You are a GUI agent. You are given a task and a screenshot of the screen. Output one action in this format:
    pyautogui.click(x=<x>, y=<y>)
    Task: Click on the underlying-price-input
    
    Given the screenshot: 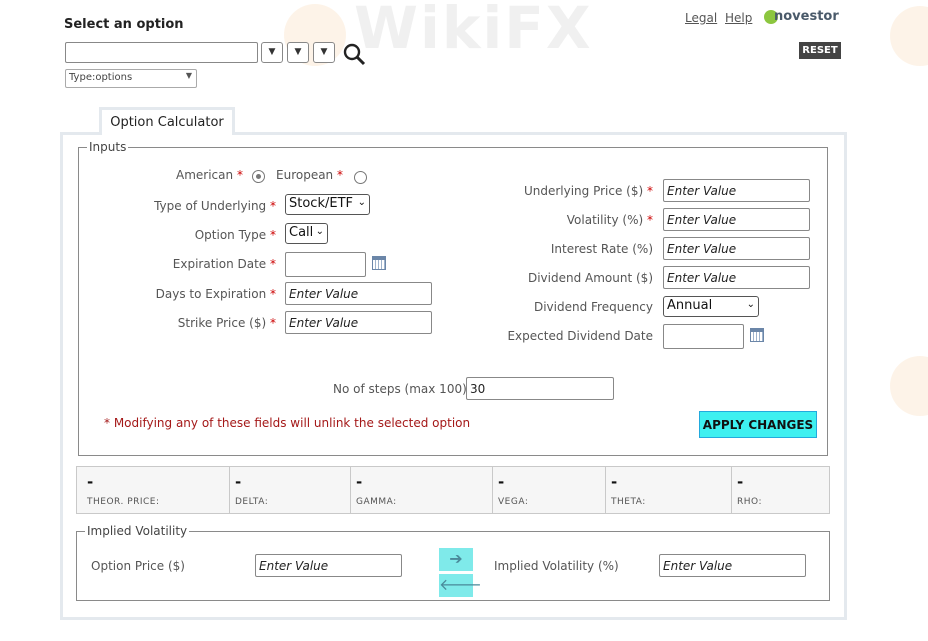 What is the action you would take?
    pyautogui.click(x=736, y=190)
    